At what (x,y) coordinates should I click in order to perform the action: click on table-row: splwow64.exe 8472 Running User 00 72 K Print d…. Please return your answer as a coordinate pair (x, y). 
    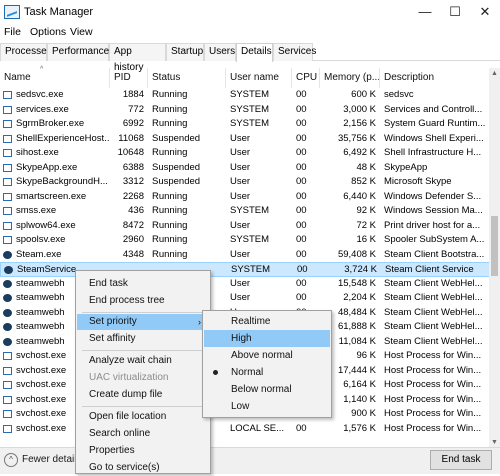
    Looking at the image, I should click on (245, 226).